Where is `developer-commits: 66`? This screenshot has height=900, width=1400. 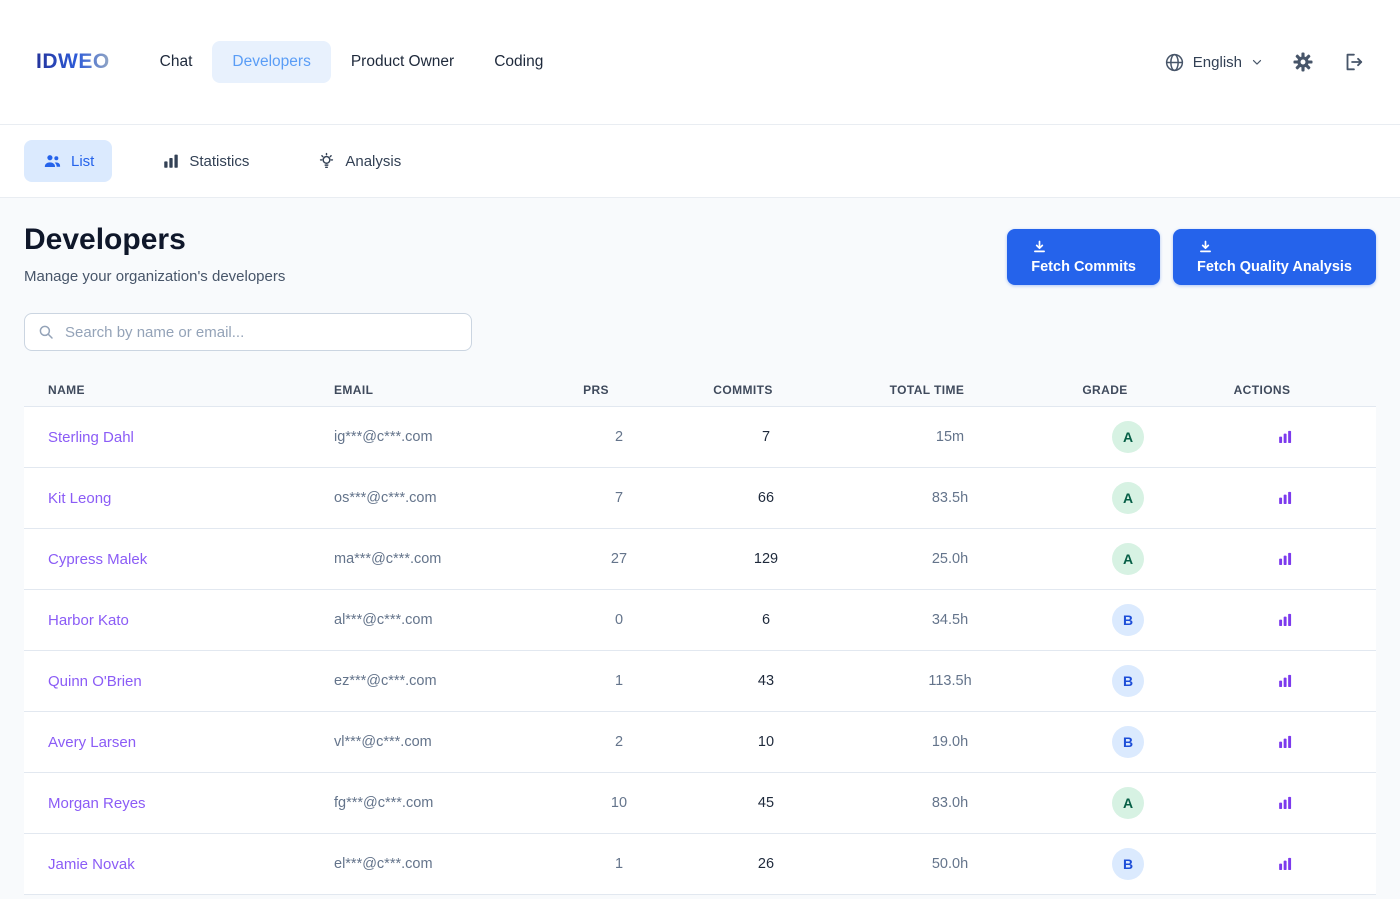 developer-commits: 66 is located at coordinates (766, 498).